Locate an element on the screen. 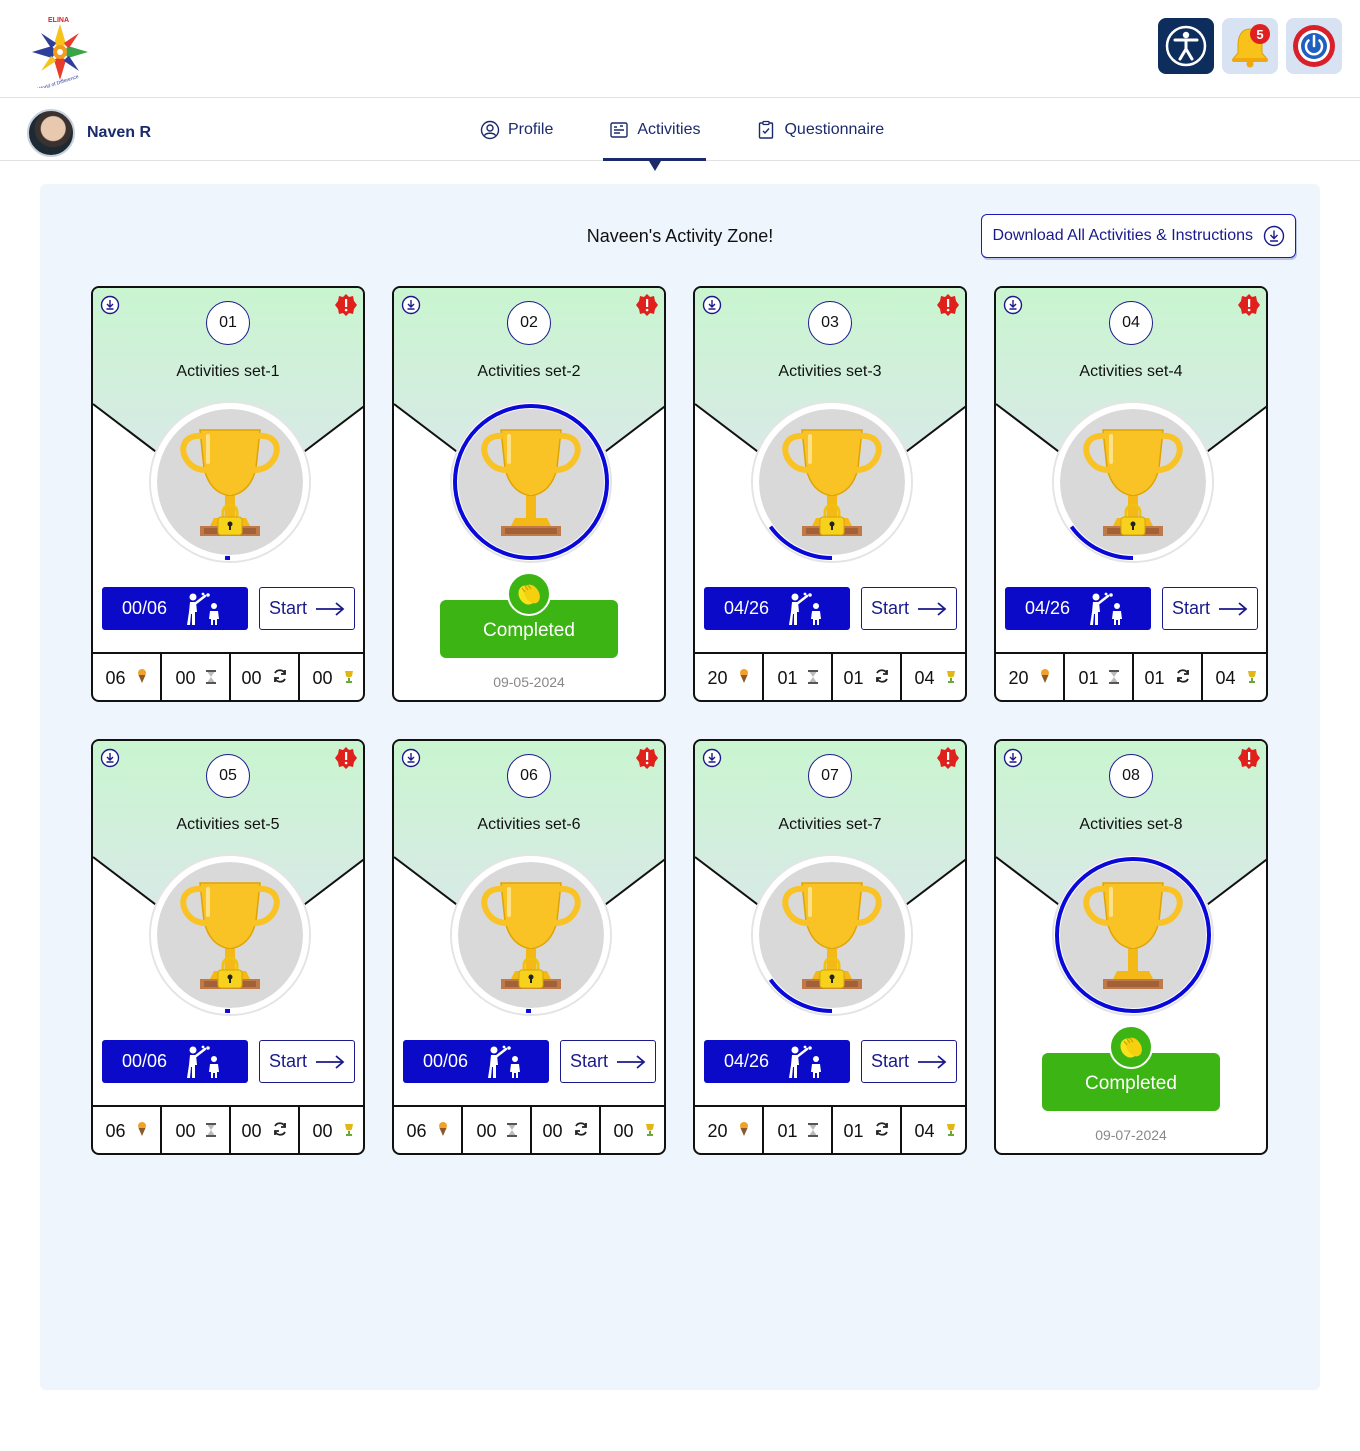 This screenshot has height=1451, width=1360. card-title: Activities set-2 is located at coordinates (529, 371).